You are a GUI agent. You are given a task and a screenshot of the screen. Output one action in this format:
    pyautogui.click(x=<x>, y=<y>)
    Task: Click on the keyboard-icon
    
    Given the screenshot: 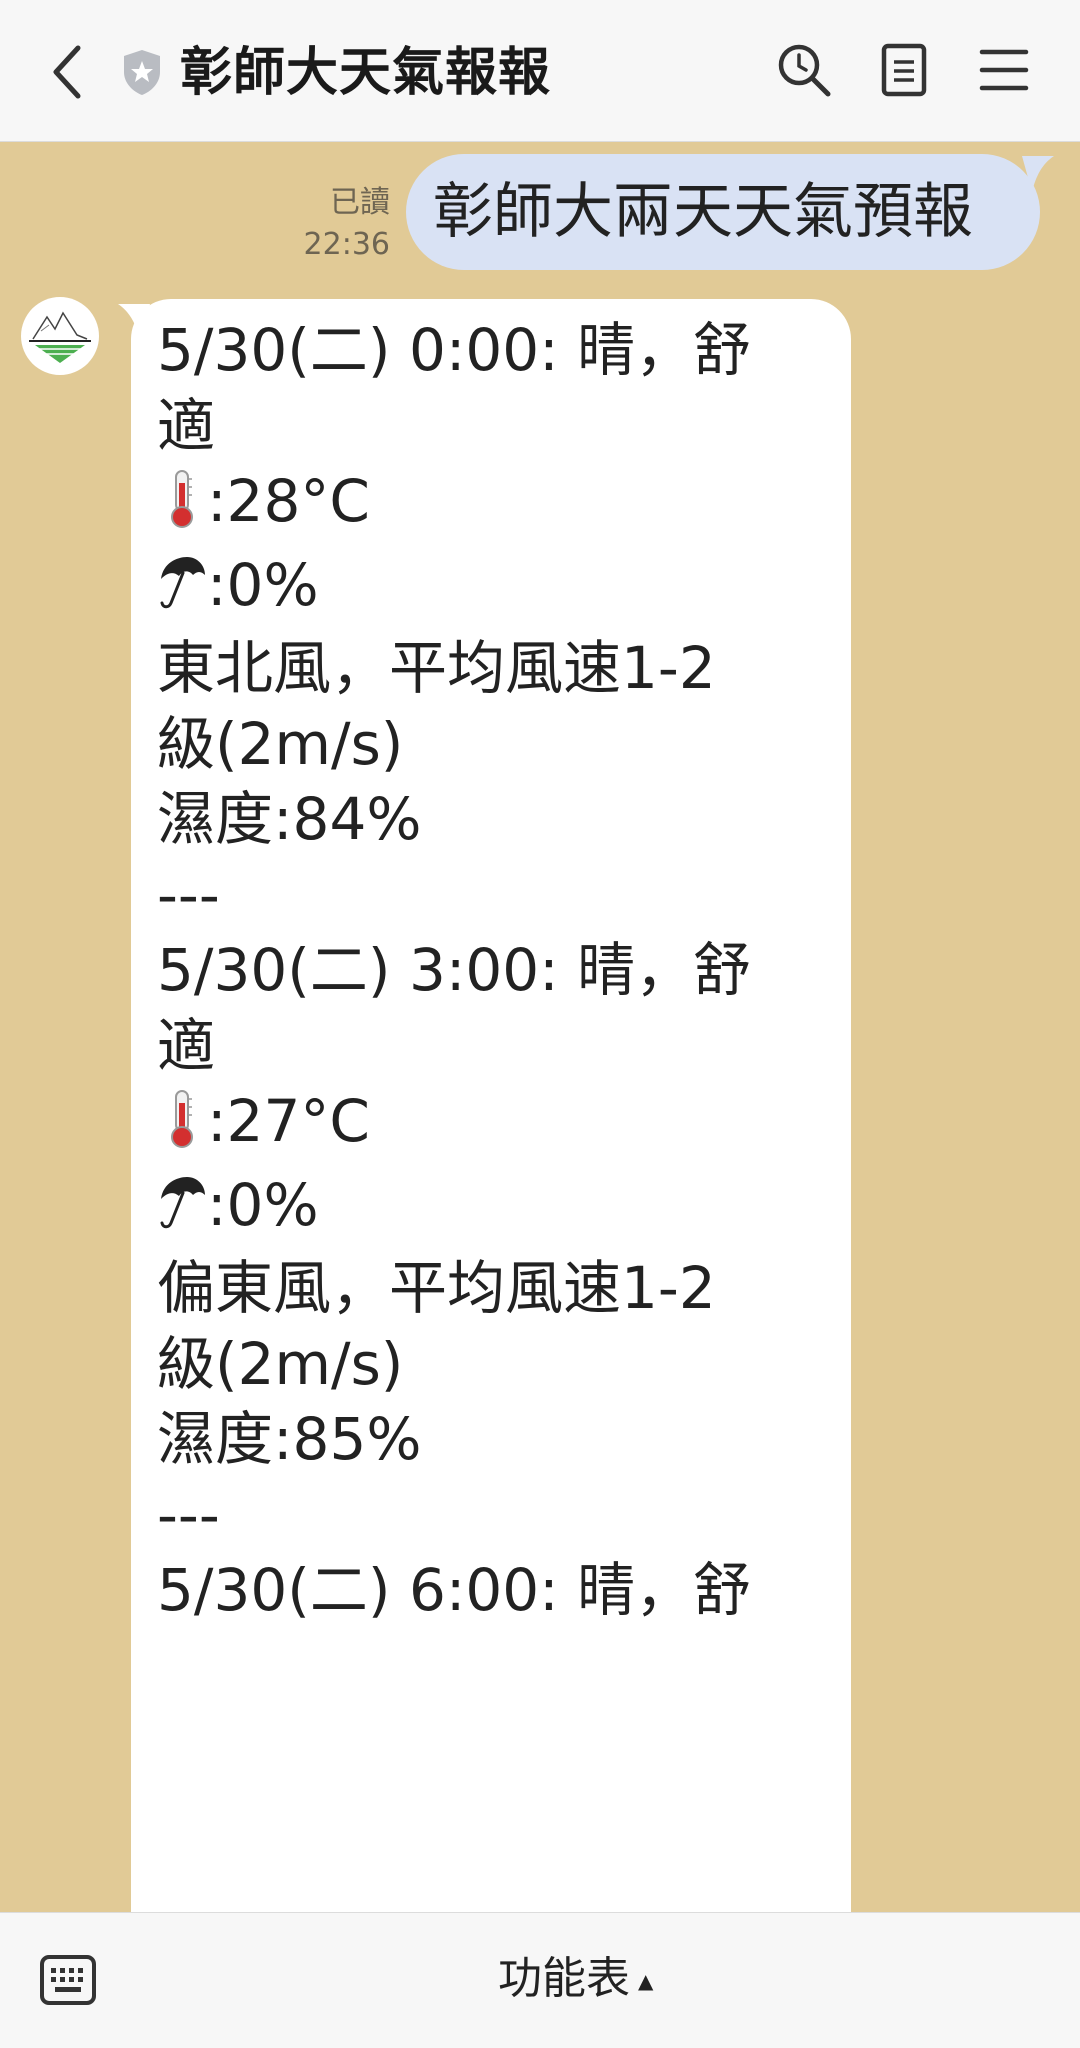 What is the action you would take?
    pyautogui.click(x=68, y=1980)
    